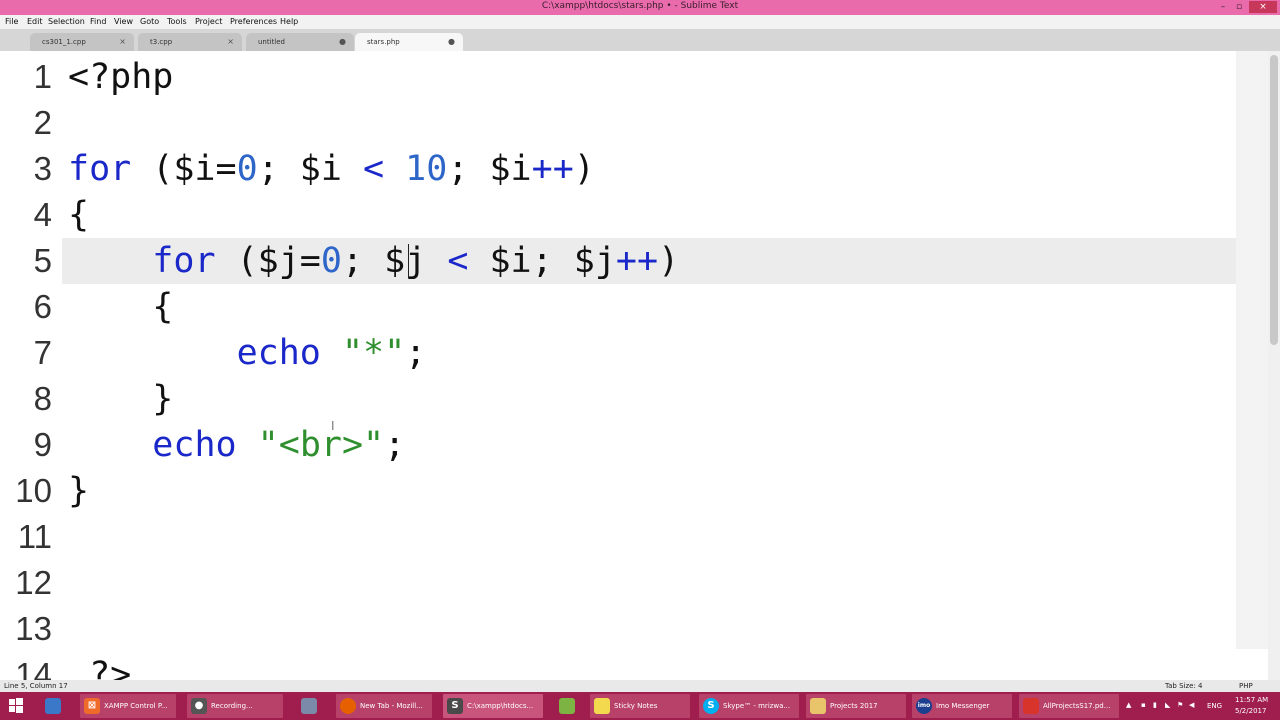 This screenshot has width=1280, height=720. I want to click on tab-t3-cpp: t3.cpp ×, so click(190, 42).